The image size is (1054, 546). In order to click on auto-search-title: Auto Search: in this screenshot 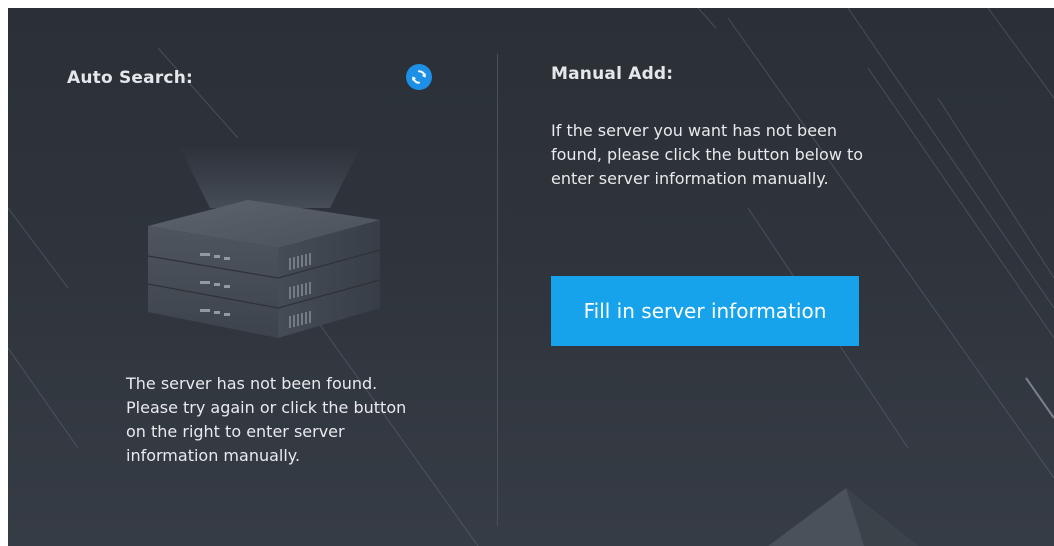, I will do `click(130, 78)`.